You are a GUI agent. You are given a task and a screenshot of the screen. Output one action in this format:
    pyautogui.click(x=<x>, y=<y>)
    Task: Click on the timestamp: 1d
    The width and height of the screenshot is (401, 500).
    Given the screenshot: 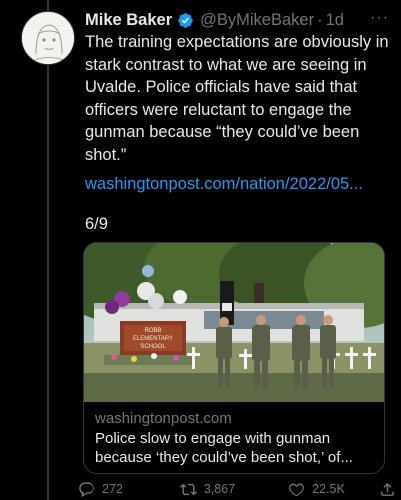 What is the action you would take?
    pyautogui.click(x=335, y=20)
    